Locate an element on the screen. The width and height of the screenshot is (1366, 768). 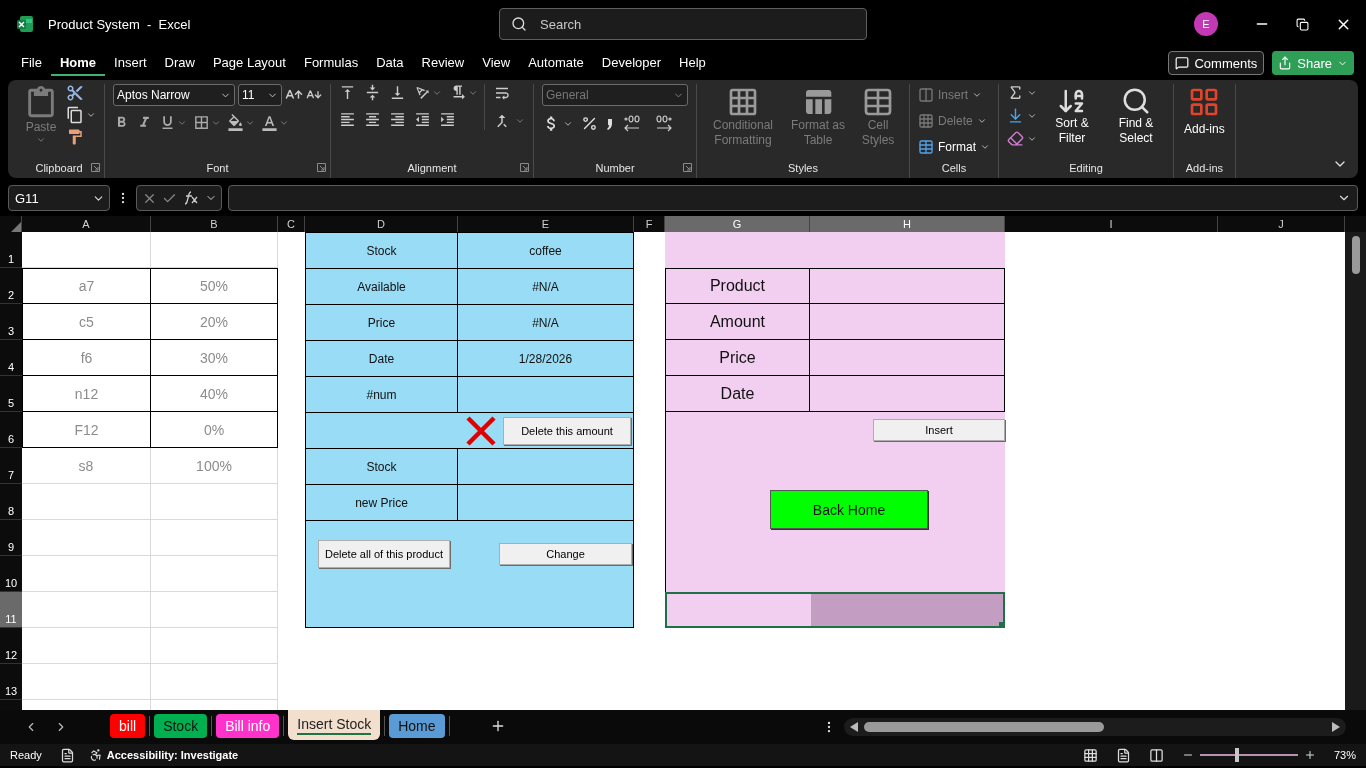
comma-style-icon is located at coordinates (610, 123).